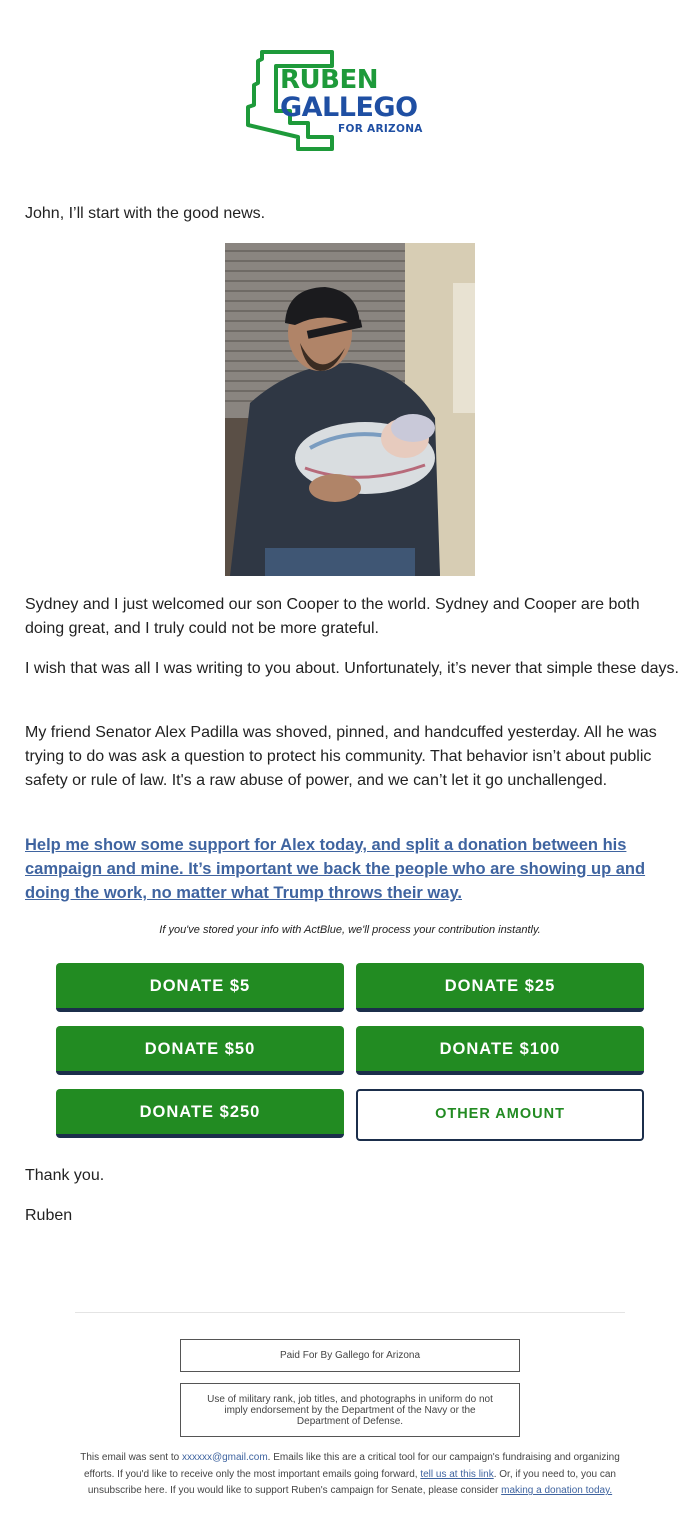 This screenshot has width=700, height=1535. I want to click on donate-250-button: DONATE $250, so click(200, 1113).